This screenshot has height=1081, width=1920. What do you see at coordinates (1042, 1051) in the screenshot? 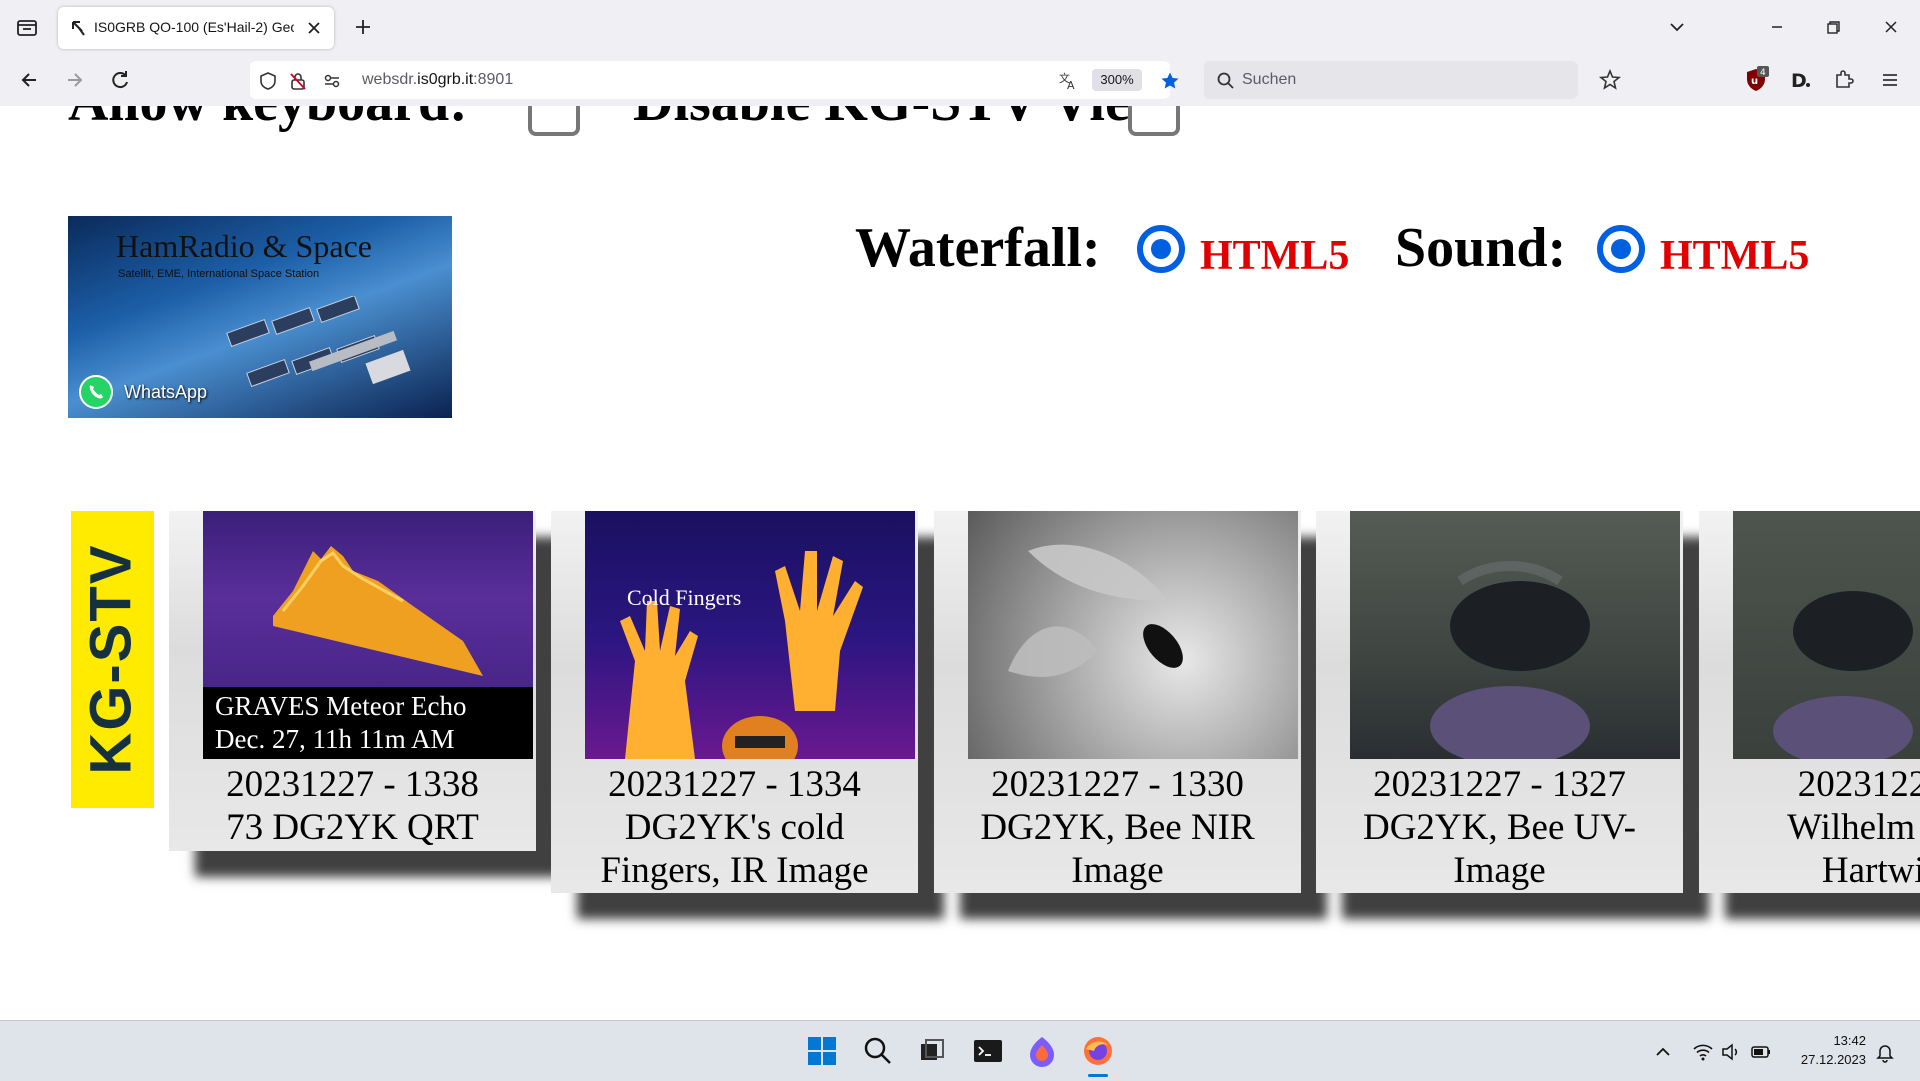
I see `browser-app-icon` at bounding box center [1042, 1051].